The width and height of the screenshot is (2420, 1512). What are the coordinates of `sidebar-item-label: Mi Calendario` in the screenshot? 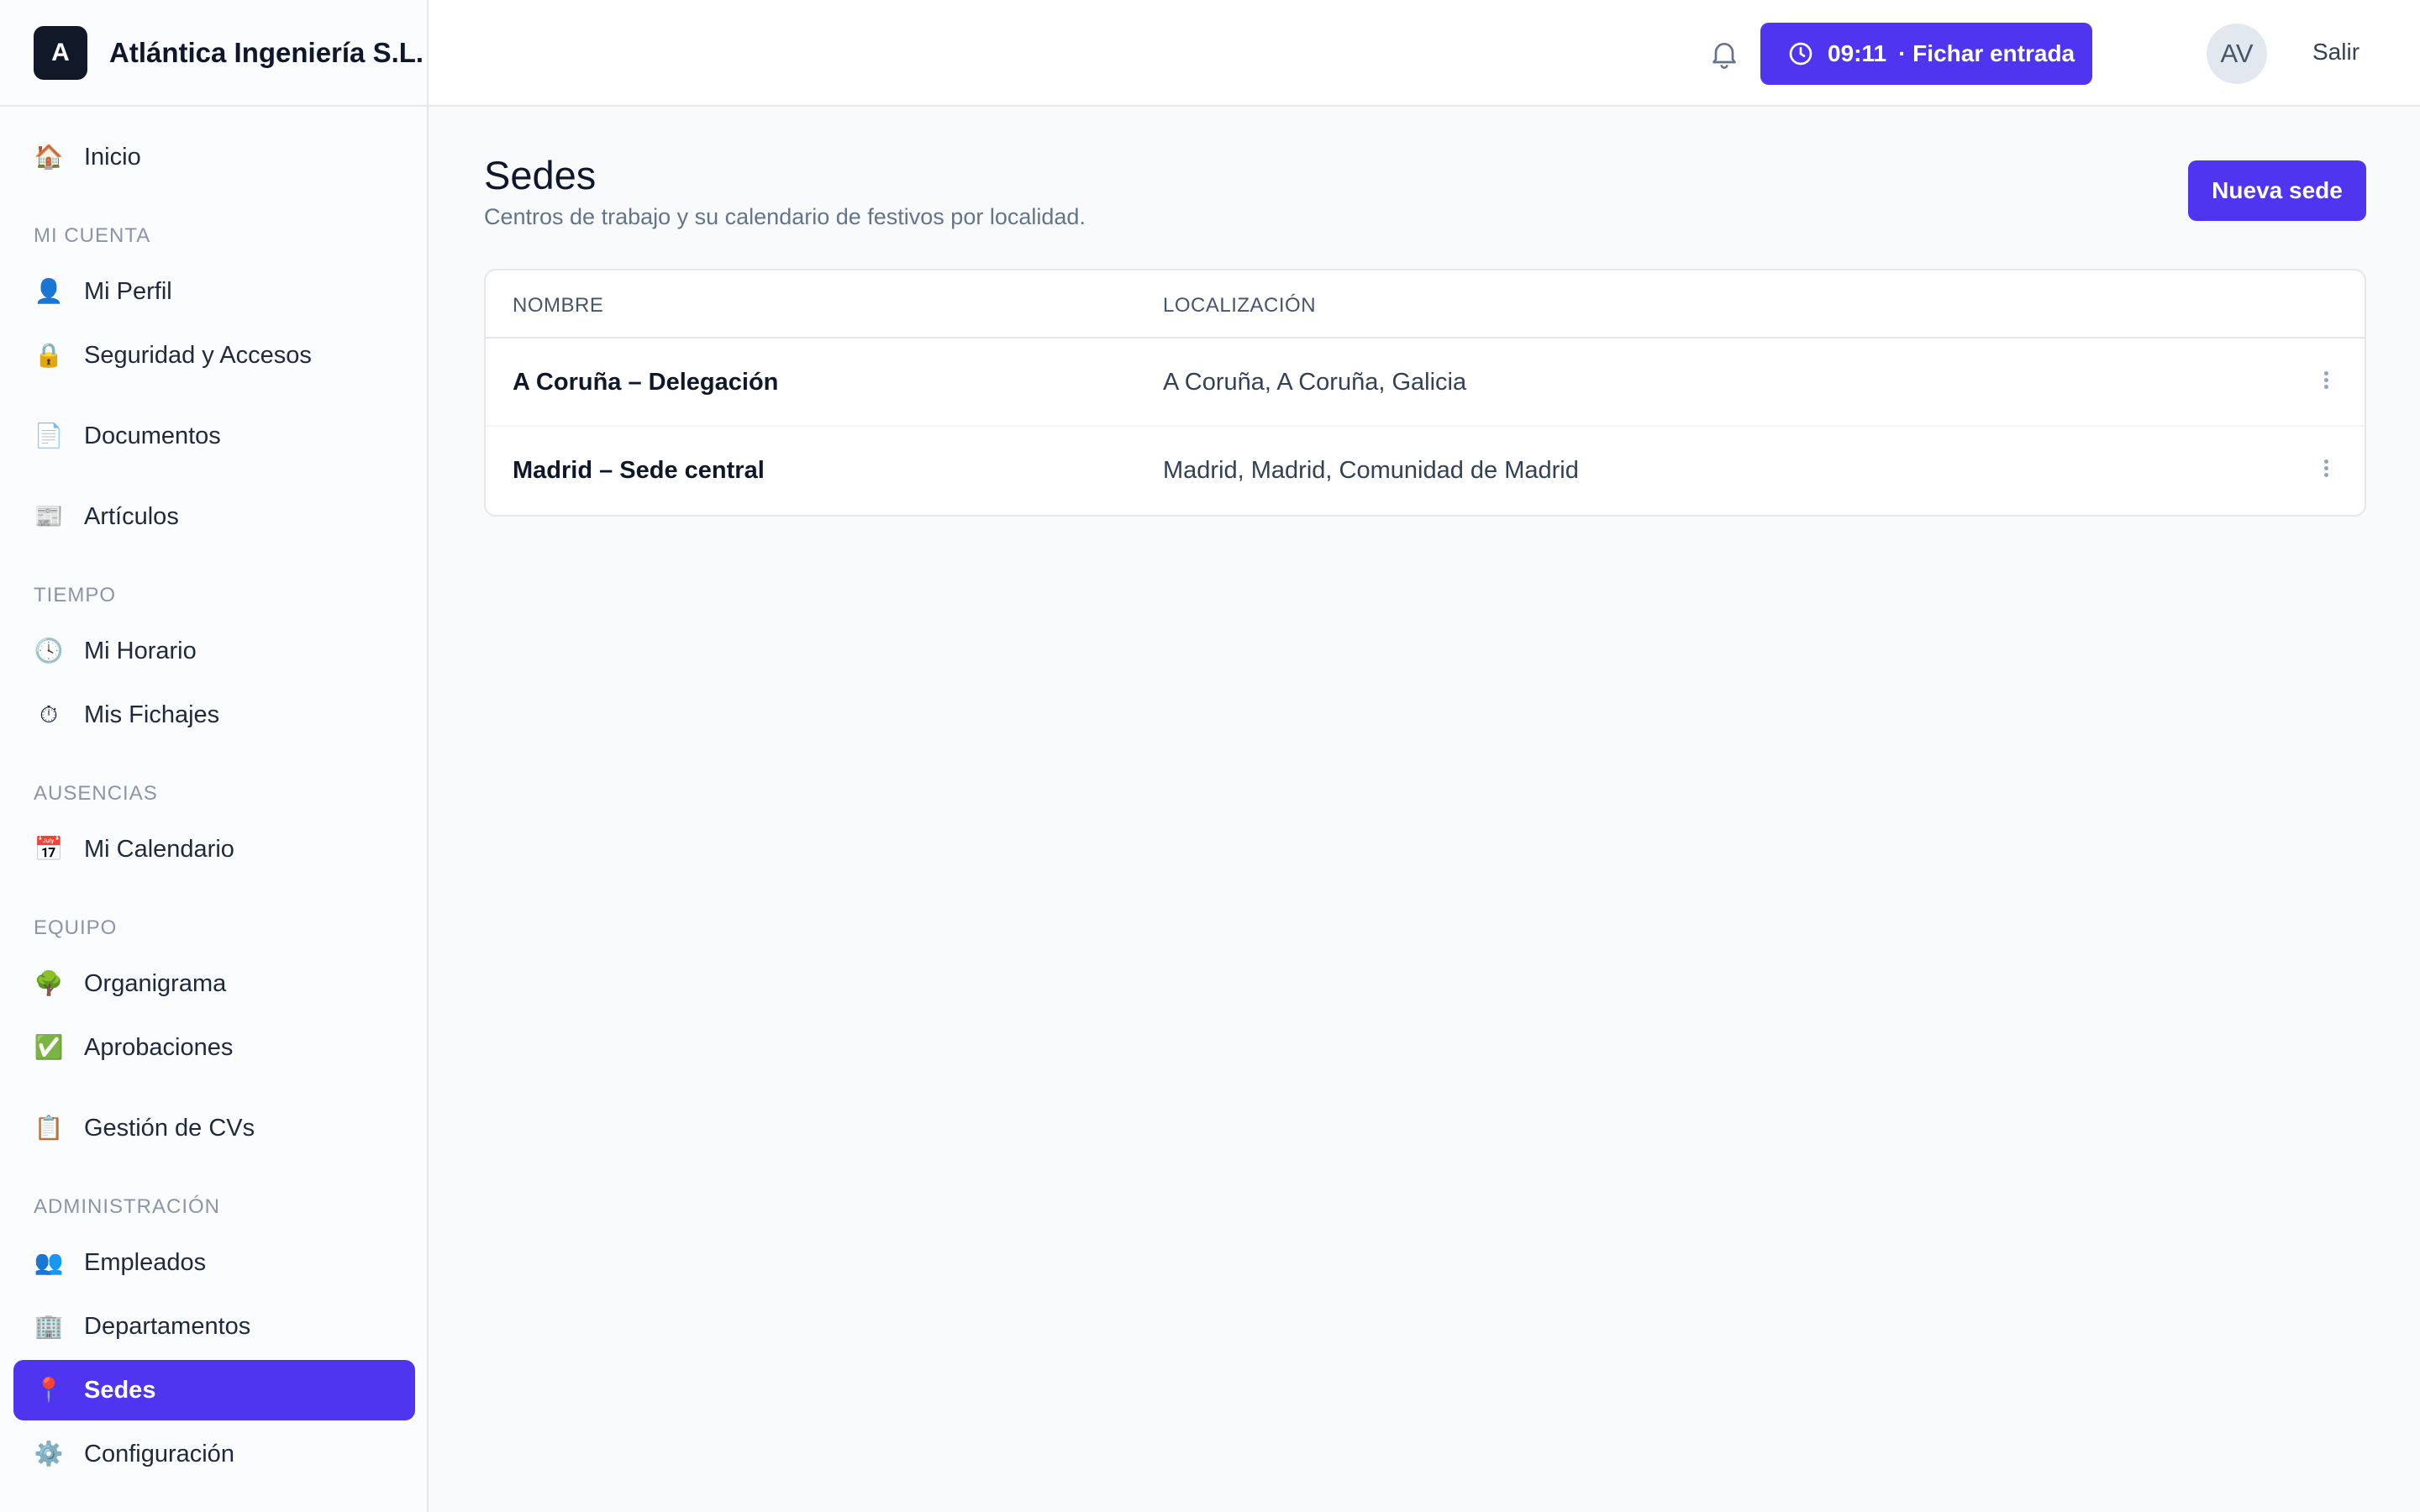 It's located at (159, 849).